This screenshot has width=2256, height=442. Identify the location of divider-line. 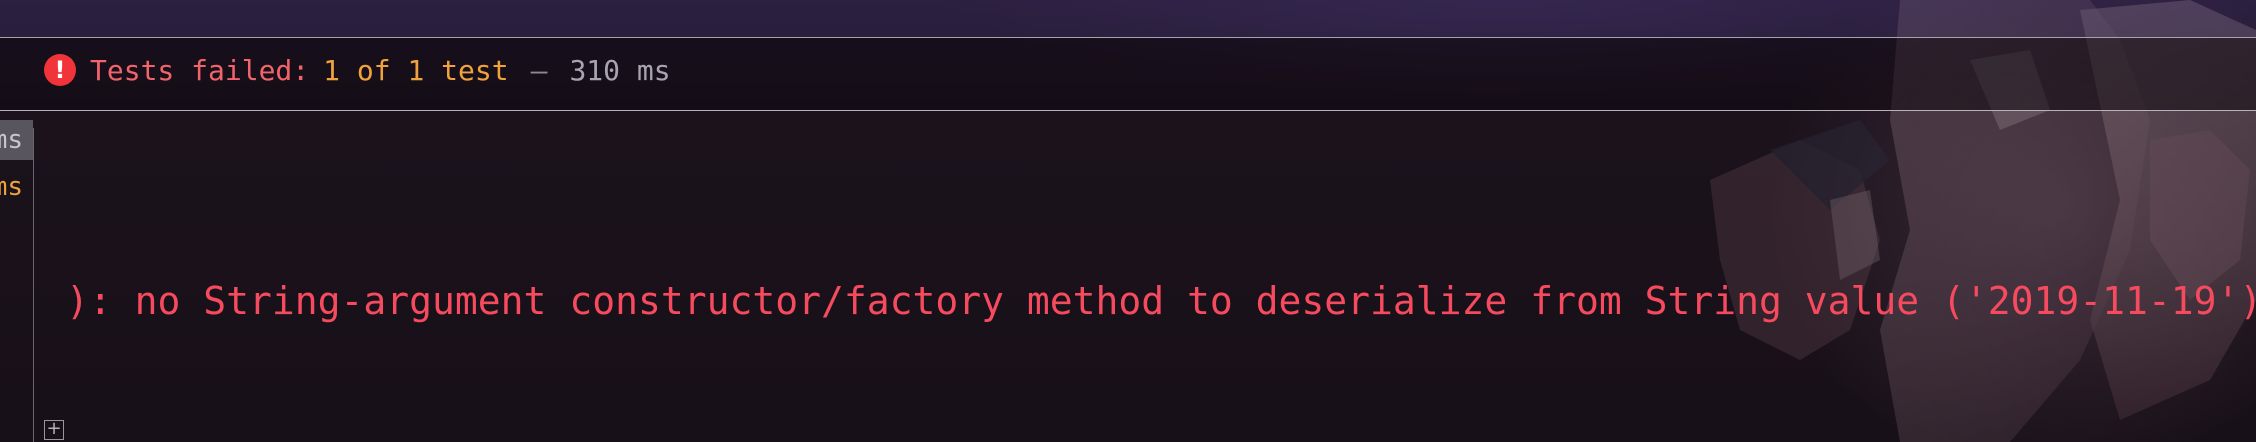
(1128, 110).